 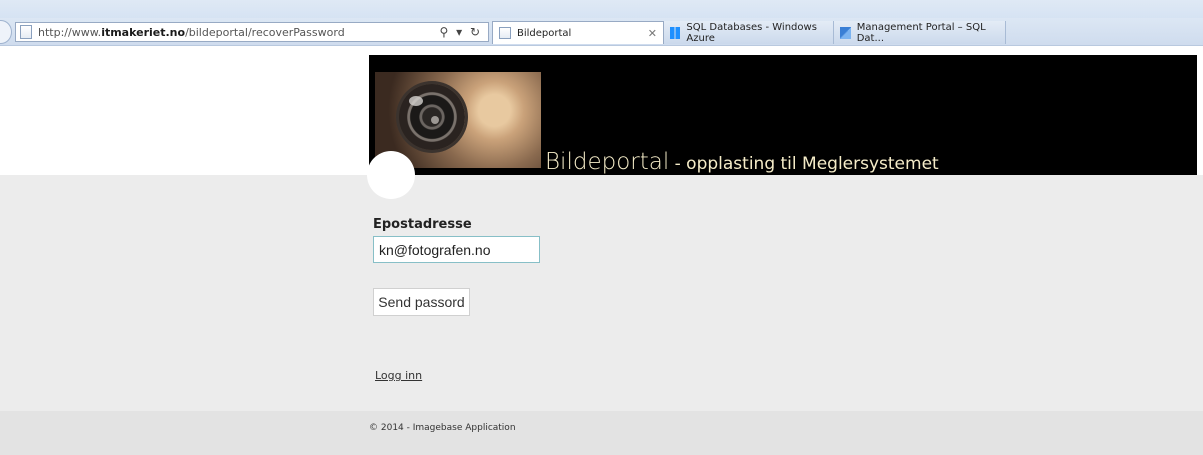 I want to click on email-field, so click(x=456, y=249).